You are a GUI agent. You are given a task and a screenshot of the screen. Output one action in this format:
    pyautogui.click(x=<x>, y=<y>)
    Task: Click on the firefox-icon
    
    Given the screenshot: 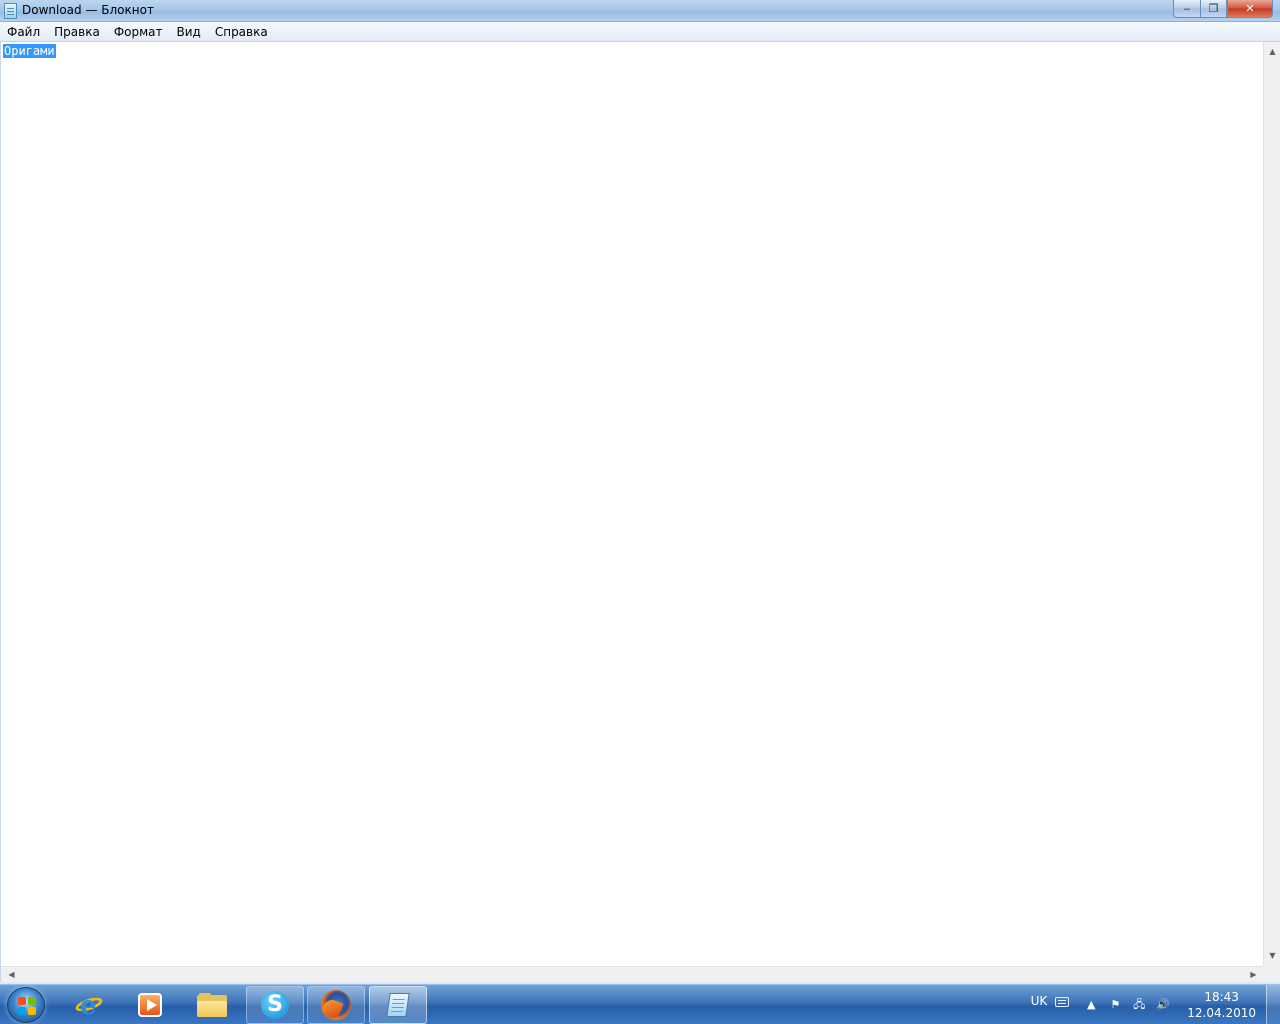 What is the action you would take?
    pyautogui.click(x=336, y=1005)
    